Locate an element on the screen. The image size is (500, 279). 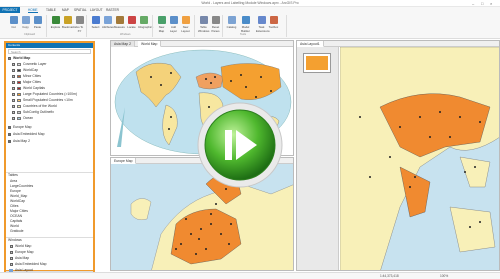
layer-symbol-icon is located at coordinates (19, 106).